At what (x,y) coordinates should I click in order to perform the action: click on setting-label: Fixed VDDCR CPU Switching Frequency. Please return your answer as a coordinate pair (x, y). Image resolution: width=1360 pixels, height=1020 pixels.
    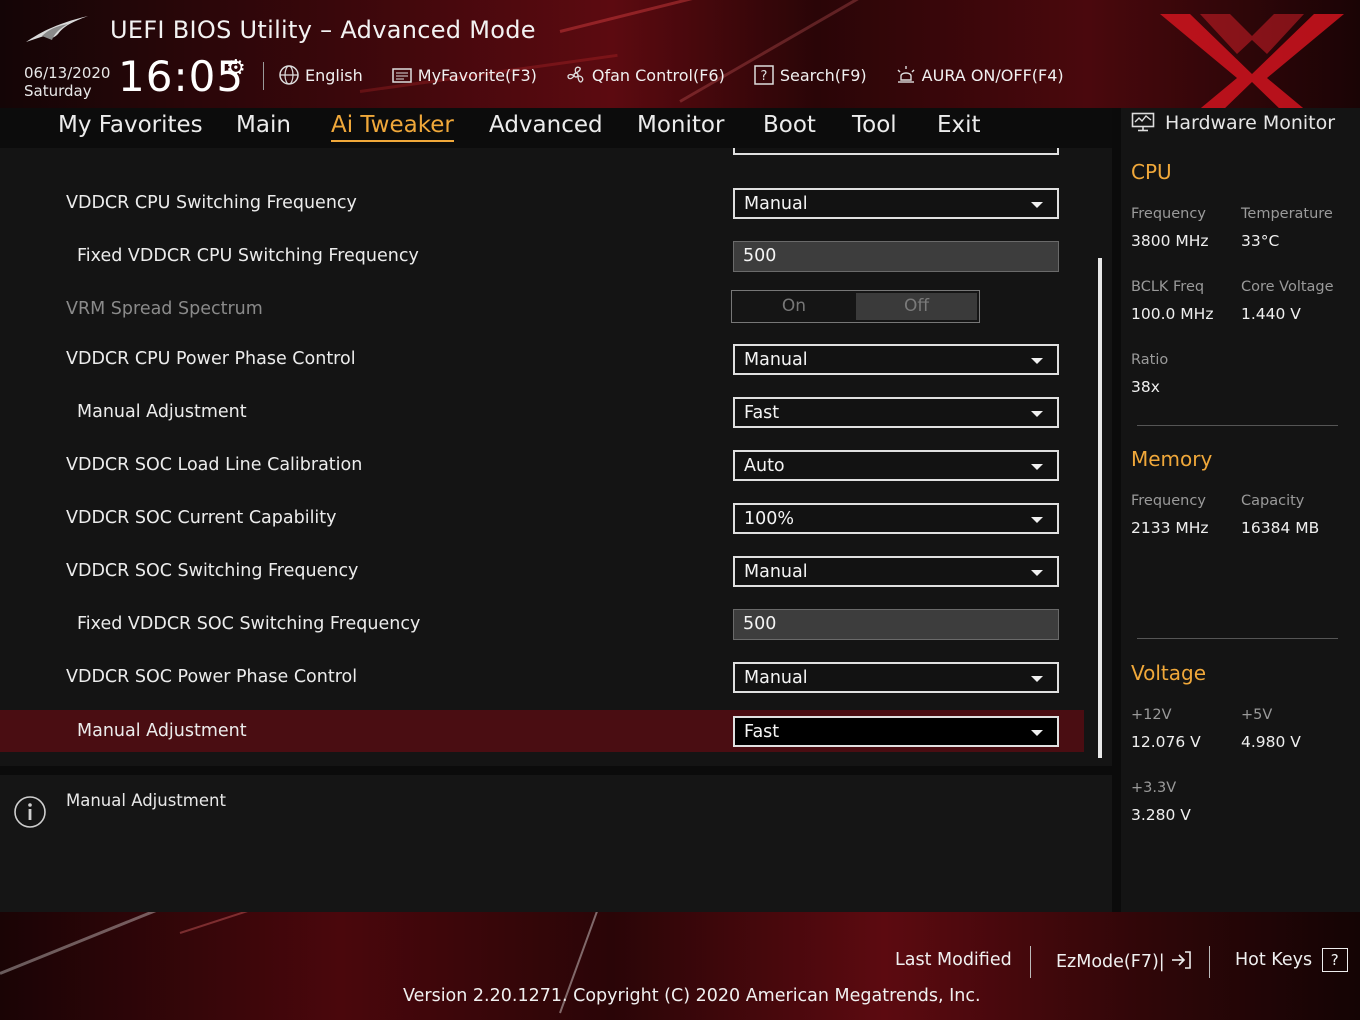
    Looking at the image, I should click on (248, 256).